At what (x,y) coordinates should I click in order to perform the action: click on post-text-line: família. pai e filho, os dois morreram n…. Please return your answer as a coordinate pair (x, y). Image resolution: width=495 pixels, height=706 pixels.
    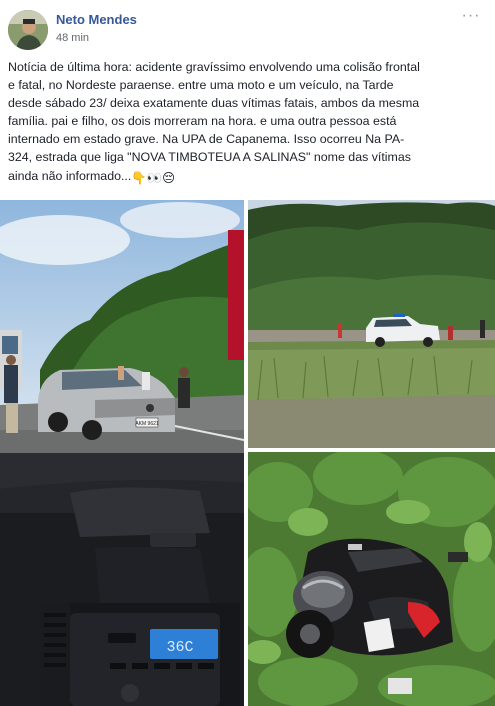
    Looking at the image, I should click on (202, 121).